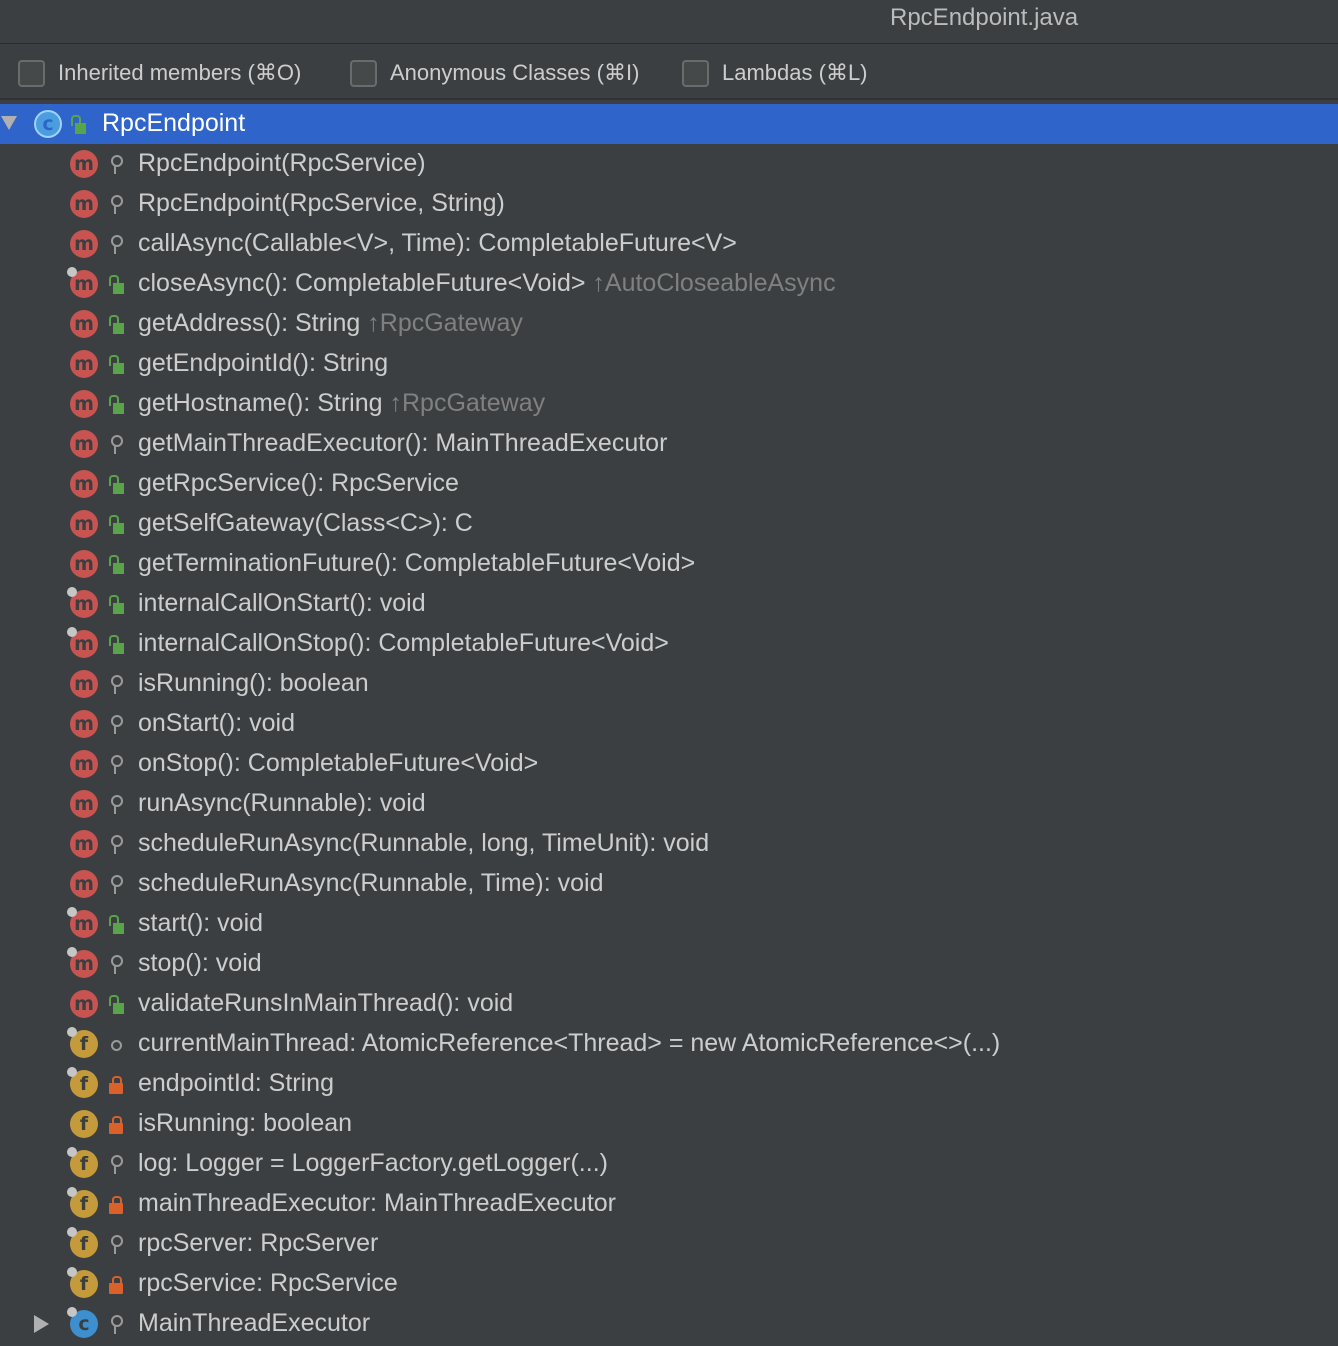  What do you see at coordinates (669, 1204) in the screenshot?
I see `tree-member-row: f mainThreadExecutor: MainThreadExecutor` at bounding box center [669, 1204].